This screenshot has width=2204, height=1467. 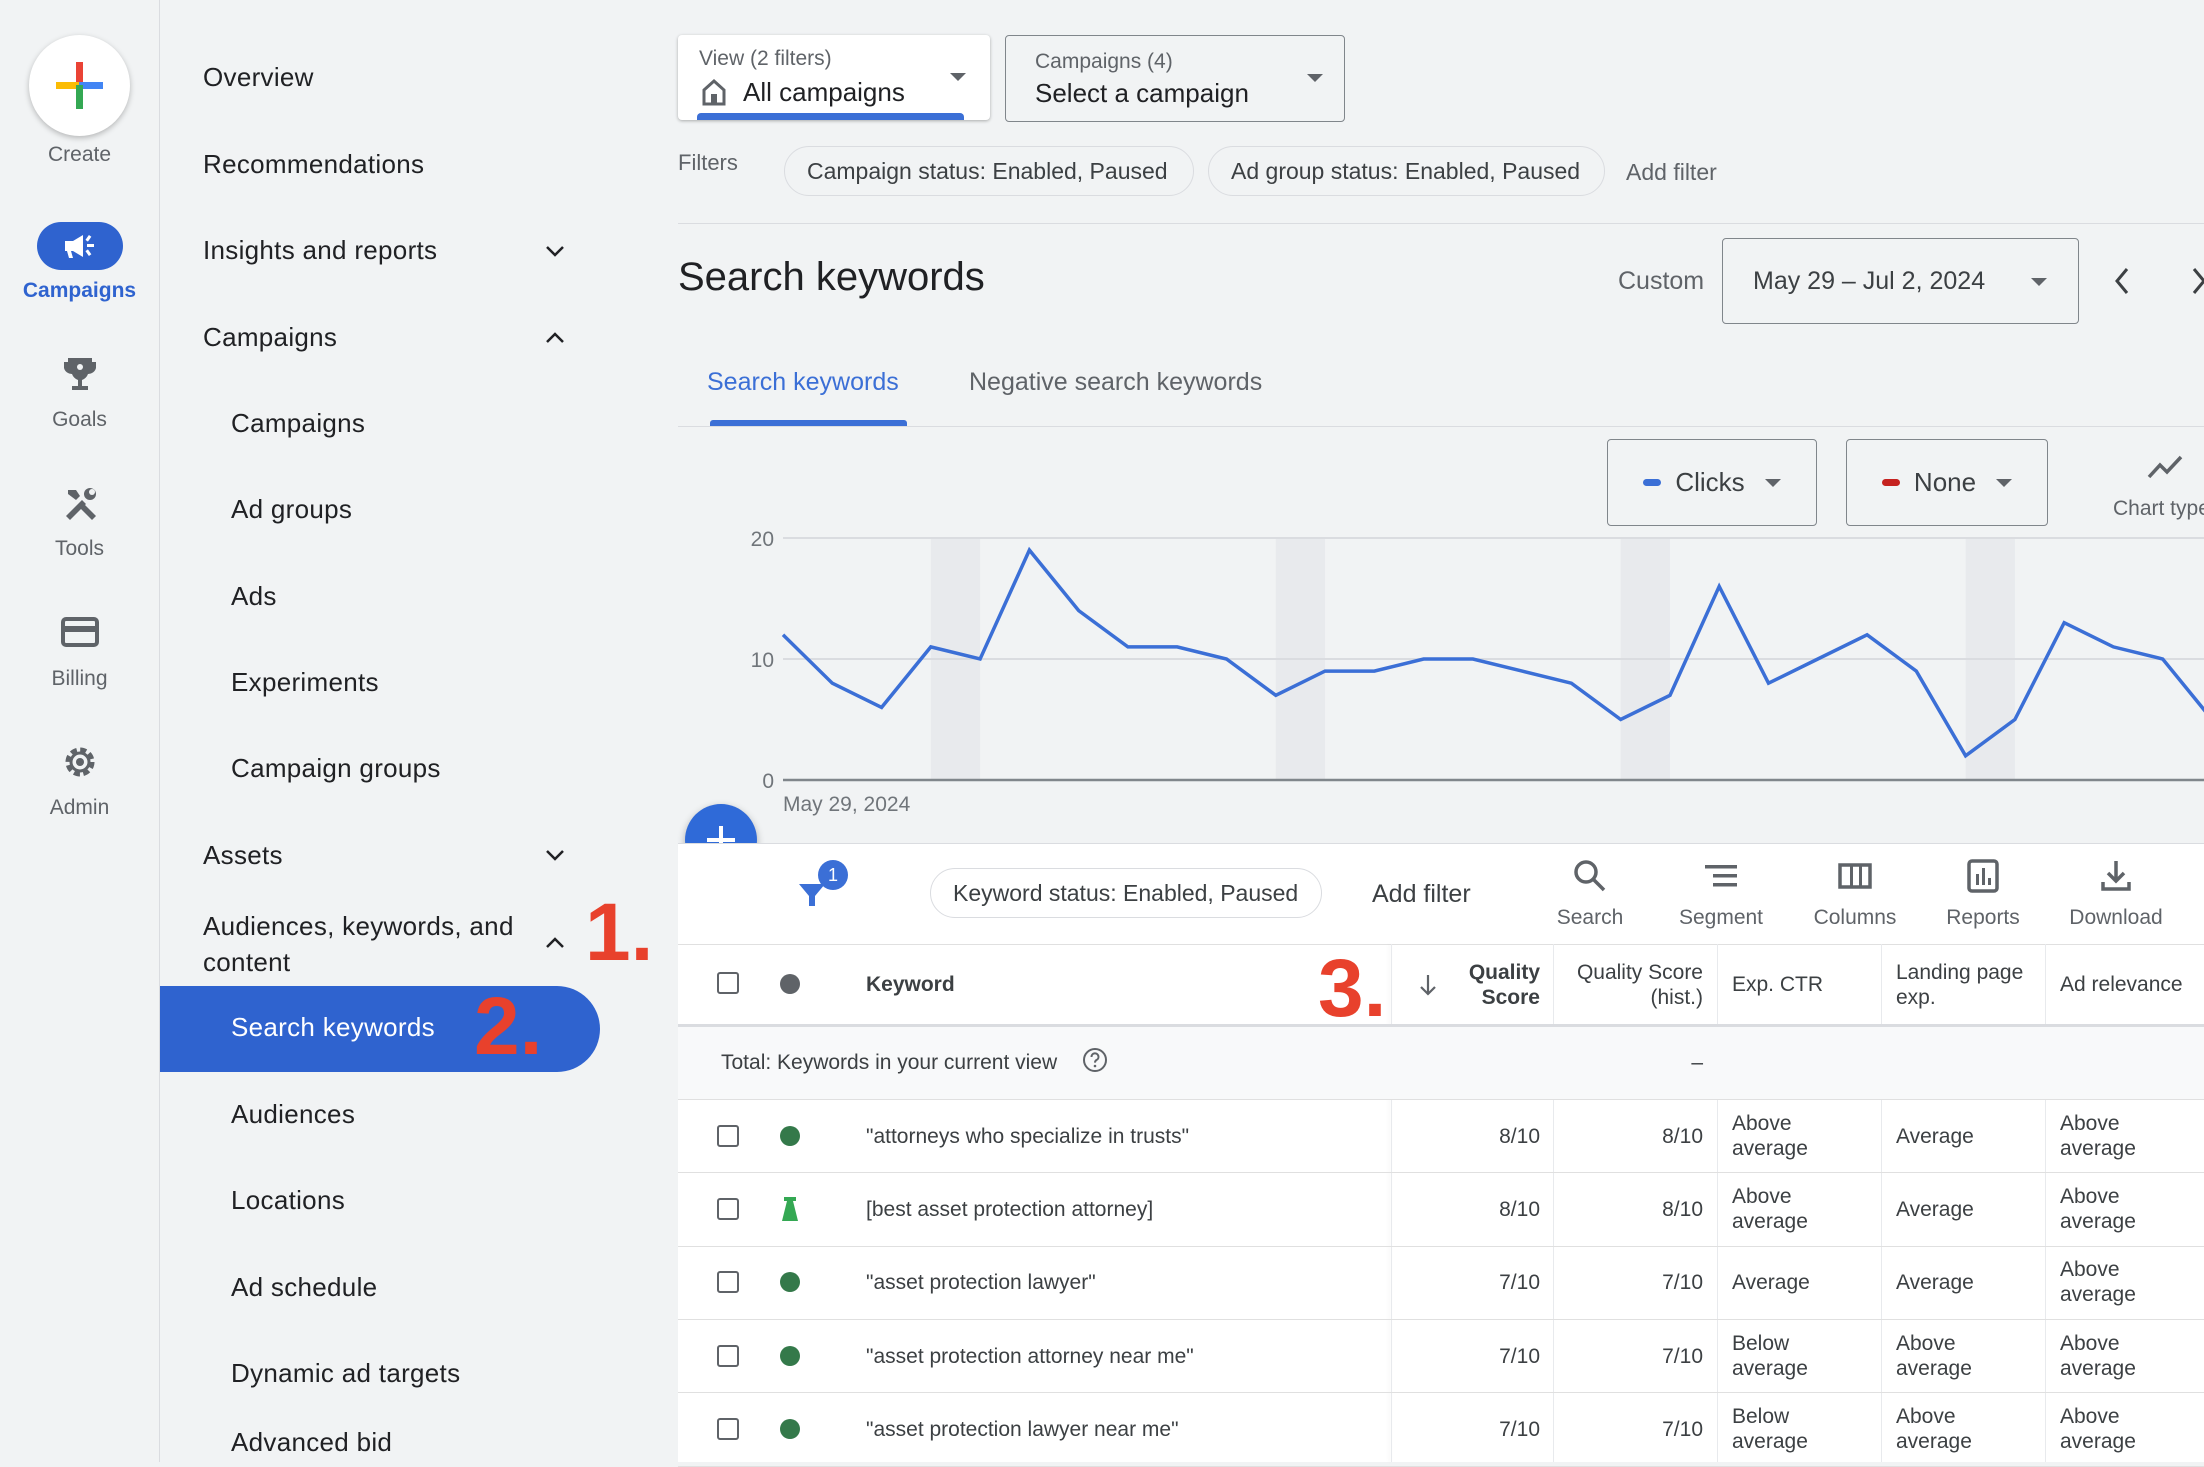 I want to click on columns-icon, so click(x=1855, y=876).